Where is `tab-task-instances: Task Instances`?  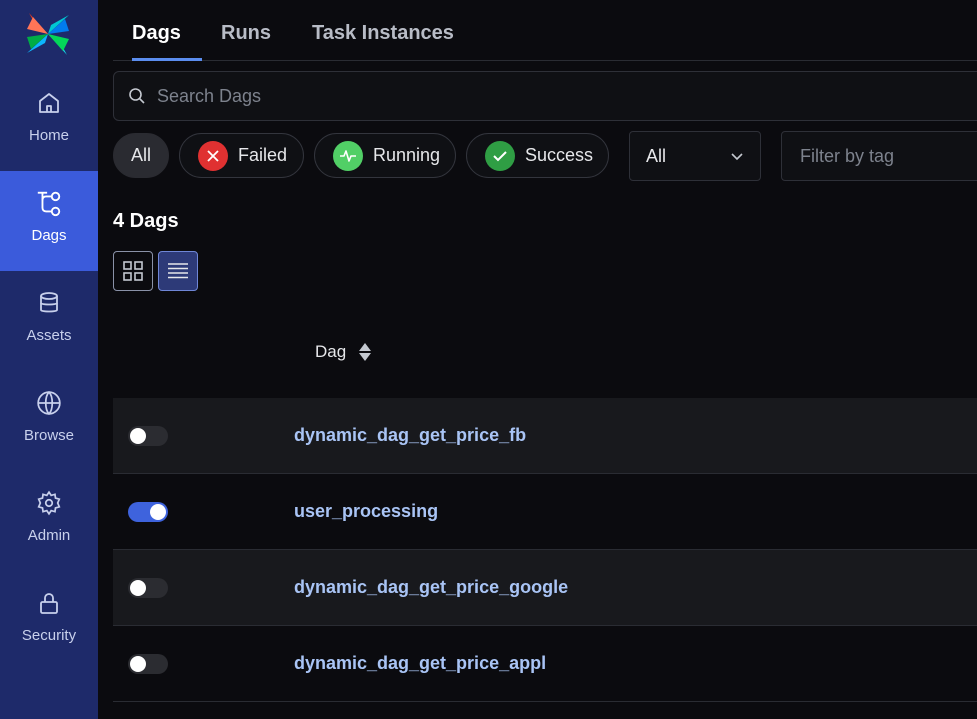 tab-task-instances: Task Instances is located at coordinates (383, 33).